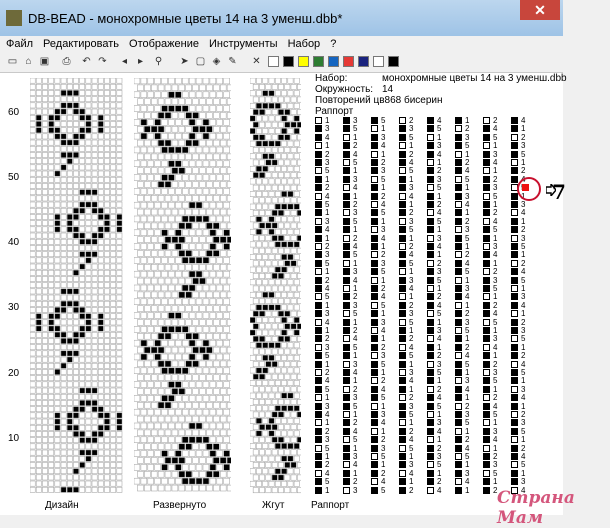  Describe the element at coordinates (14, 112) in the screenshot. I see `ruler-label-60: 60` at that location.